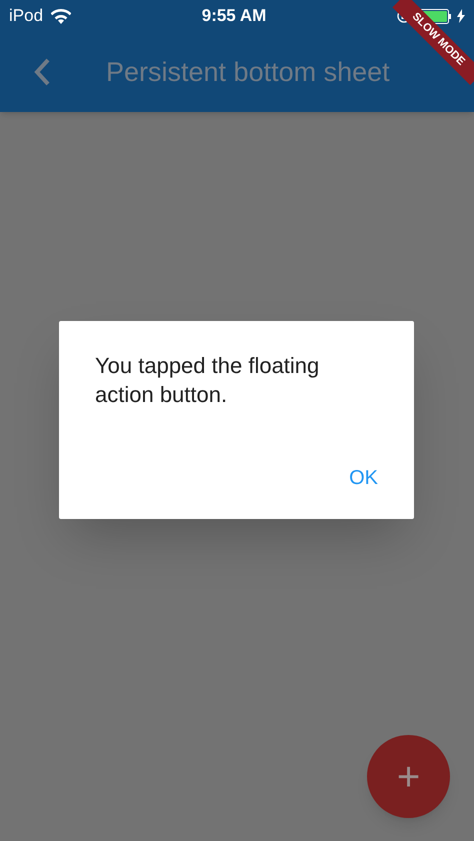 The image size is (474, 841). I want to click on wifi-icon, so click(61, 16).